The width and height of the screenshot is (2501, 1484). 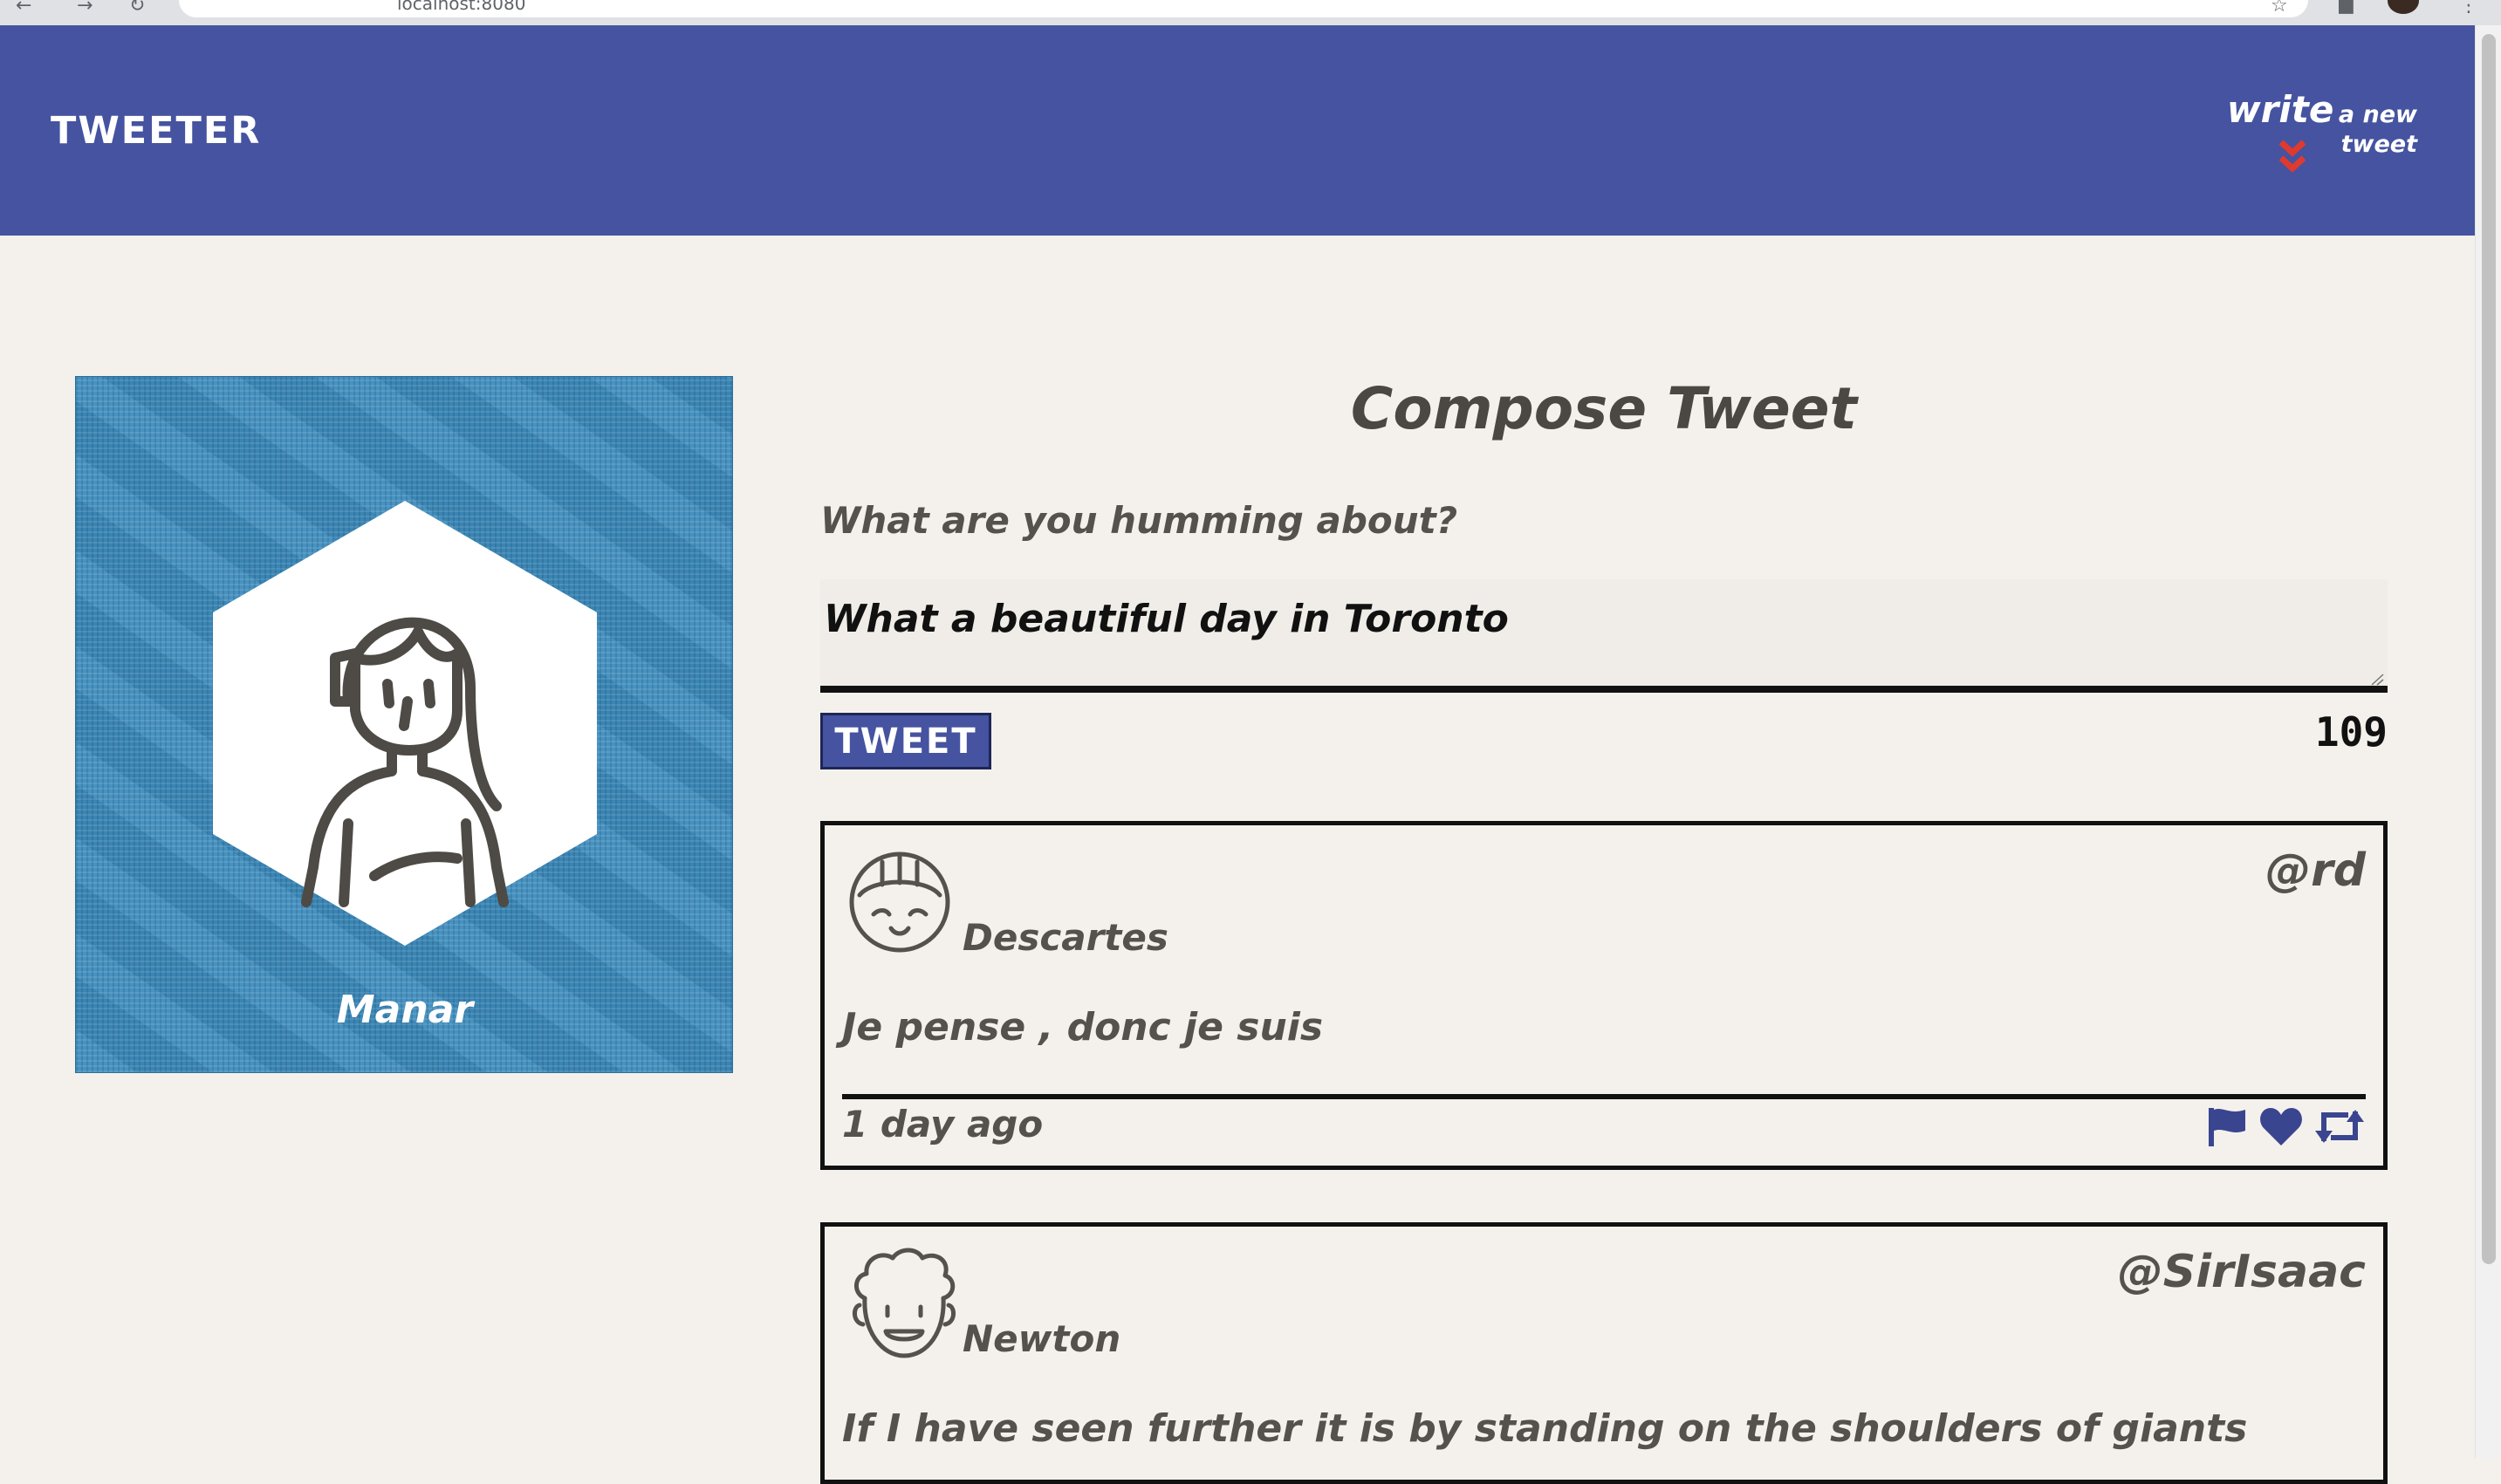 What do you see at coordinates (2403, 7) in the screenshot?
I see `browser-profile-avatar` at bounding box center [2403, 7].